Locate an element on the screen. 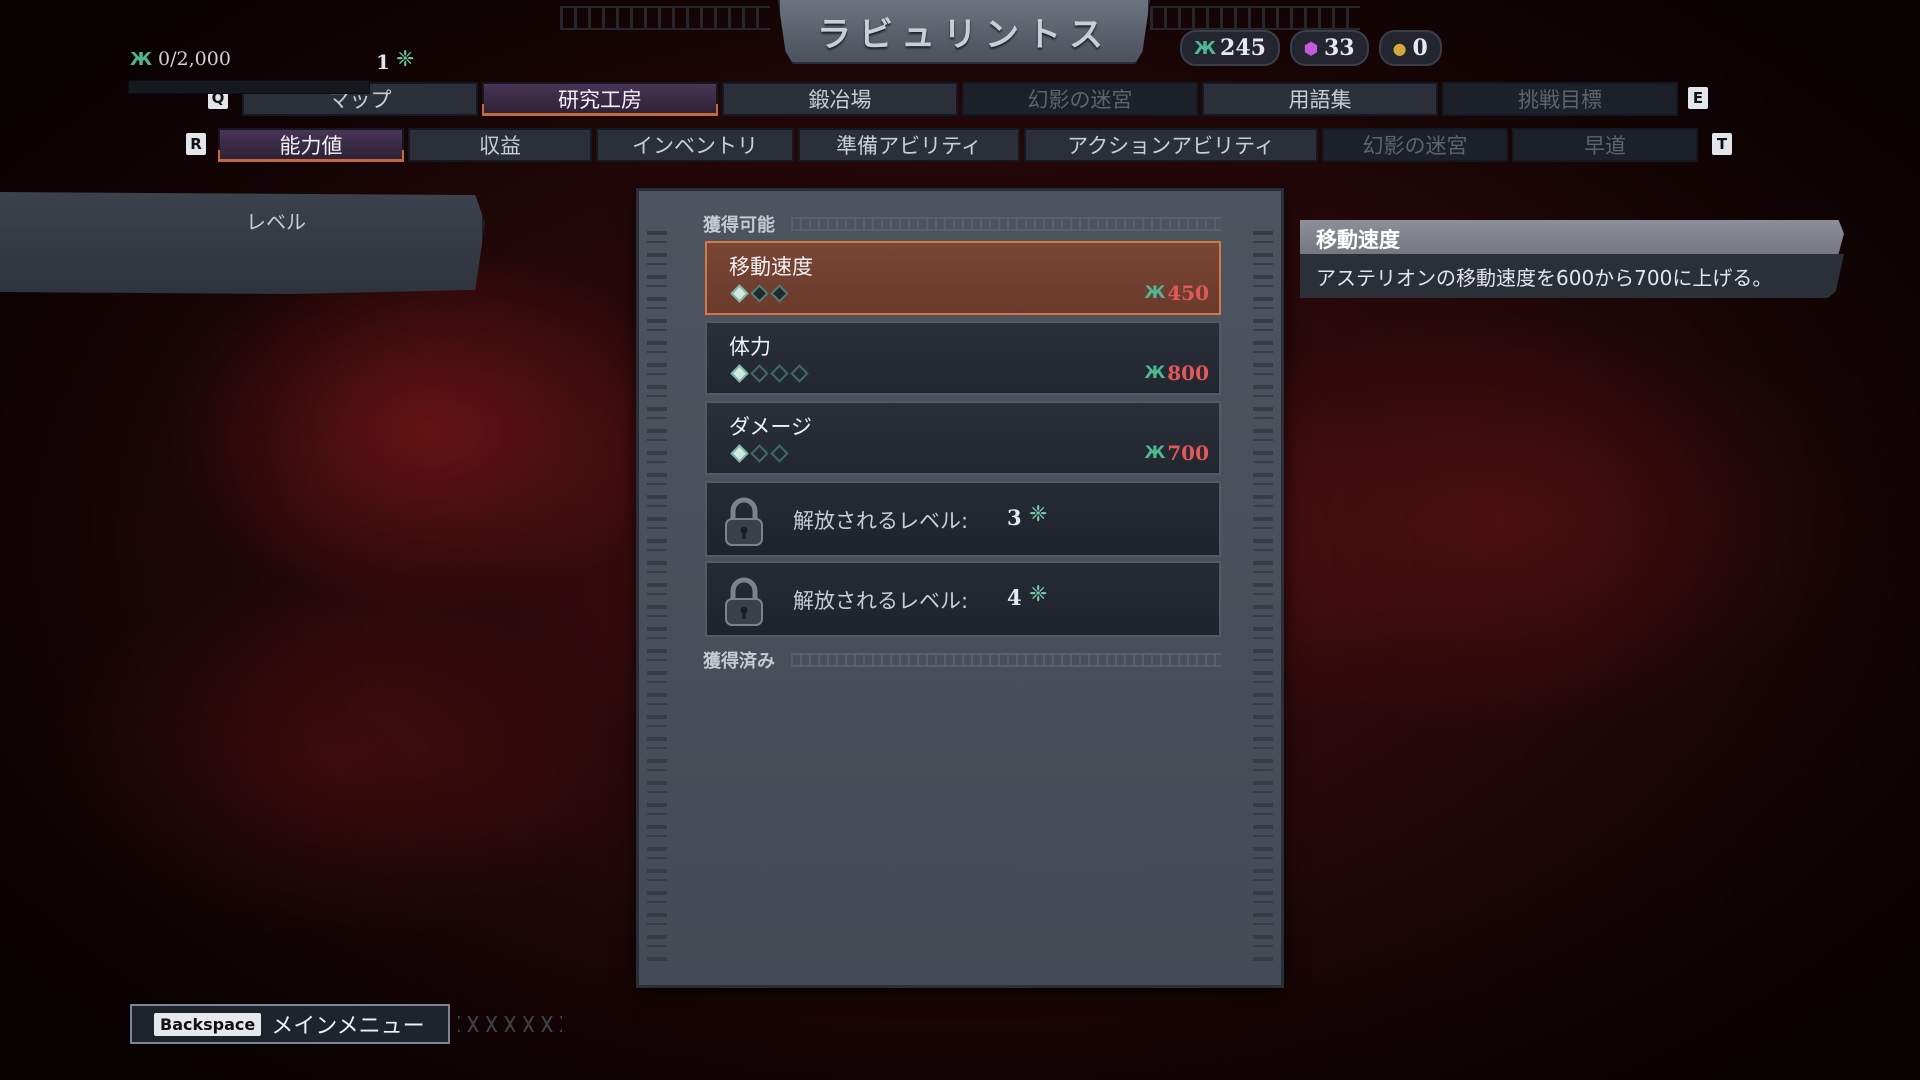 Image resolution: width=1920 pixels, height=1080 pixels. key-hint-r: R is located at coordinates (196, 144).